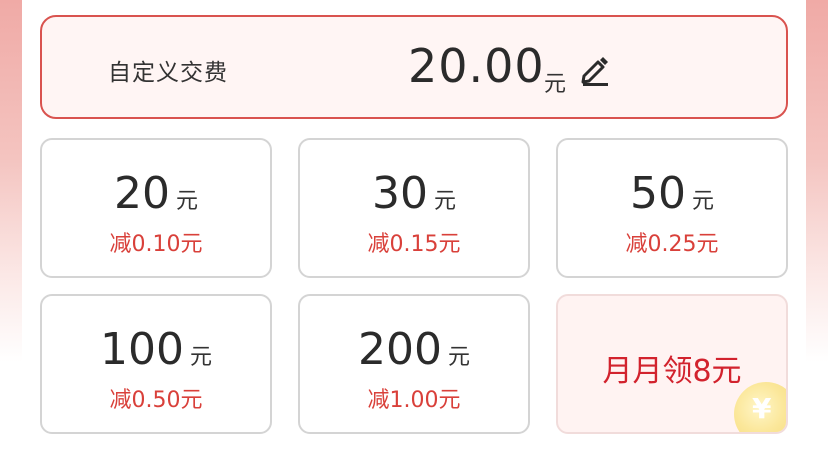  I want to click on pencil-edit-icon, so click(595, 70).